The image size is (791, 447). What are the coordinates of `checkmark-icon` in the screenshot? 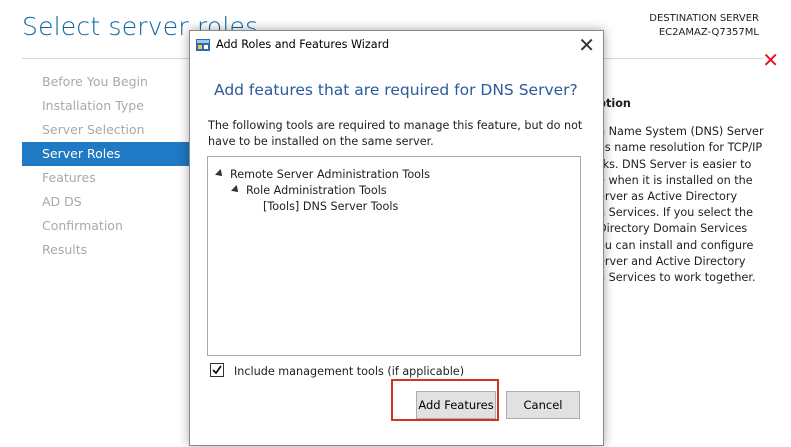 It's located at (217, 370).